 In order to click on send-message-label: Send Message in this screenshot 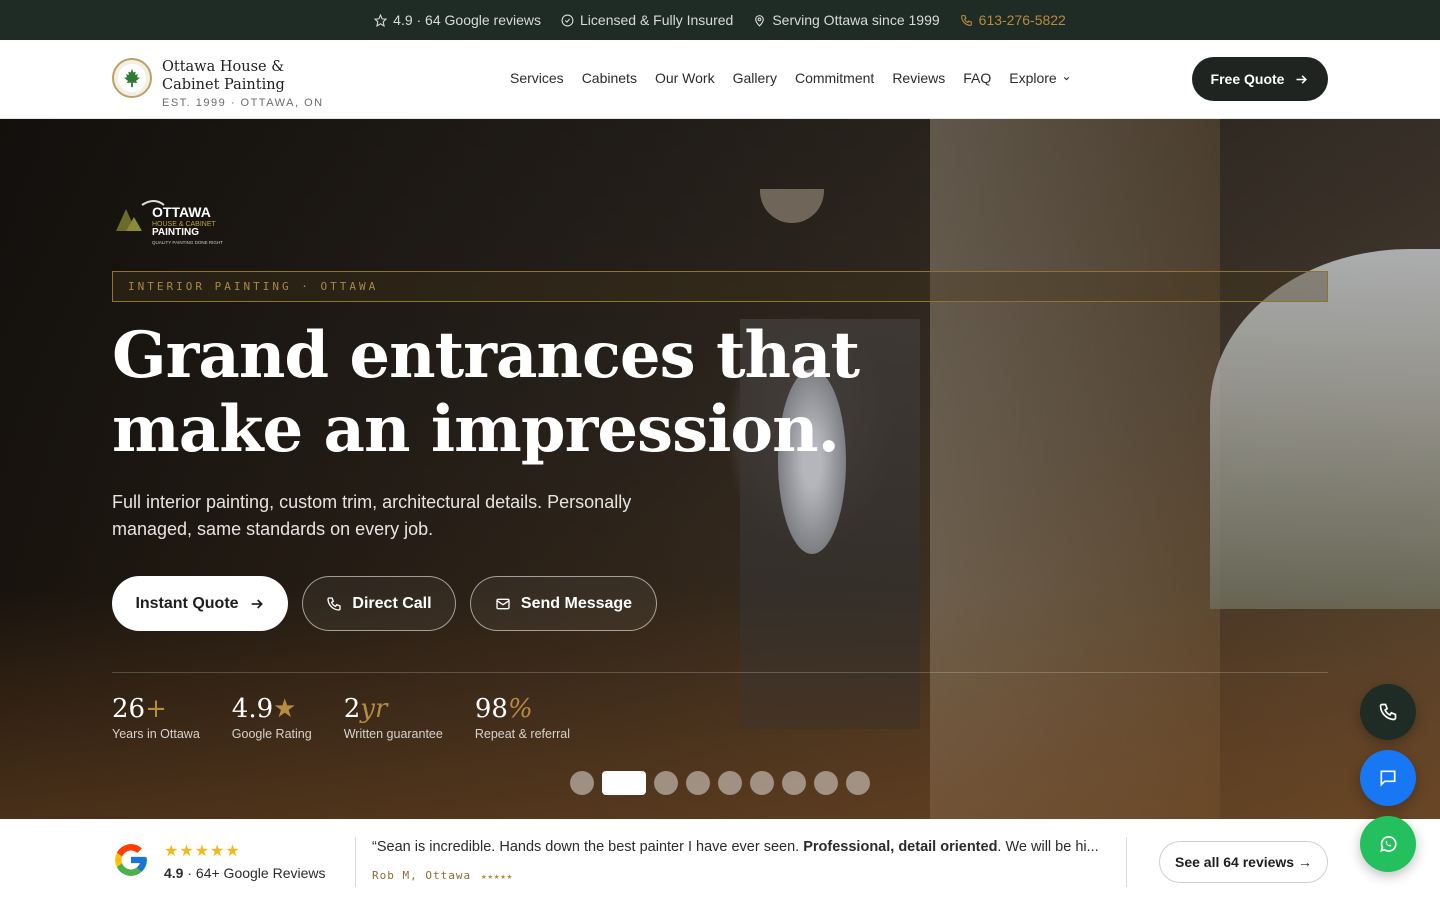, I will do `click(576, 603)`.